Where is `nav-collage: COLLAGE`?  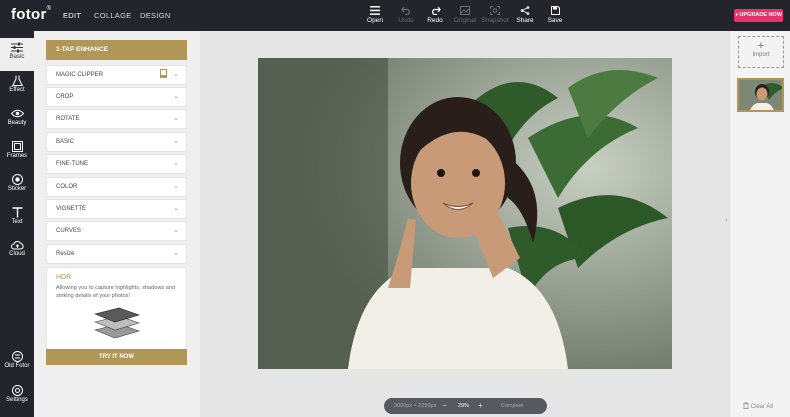
nav-collage: COLLAGE is located at coordinates (113, 15).